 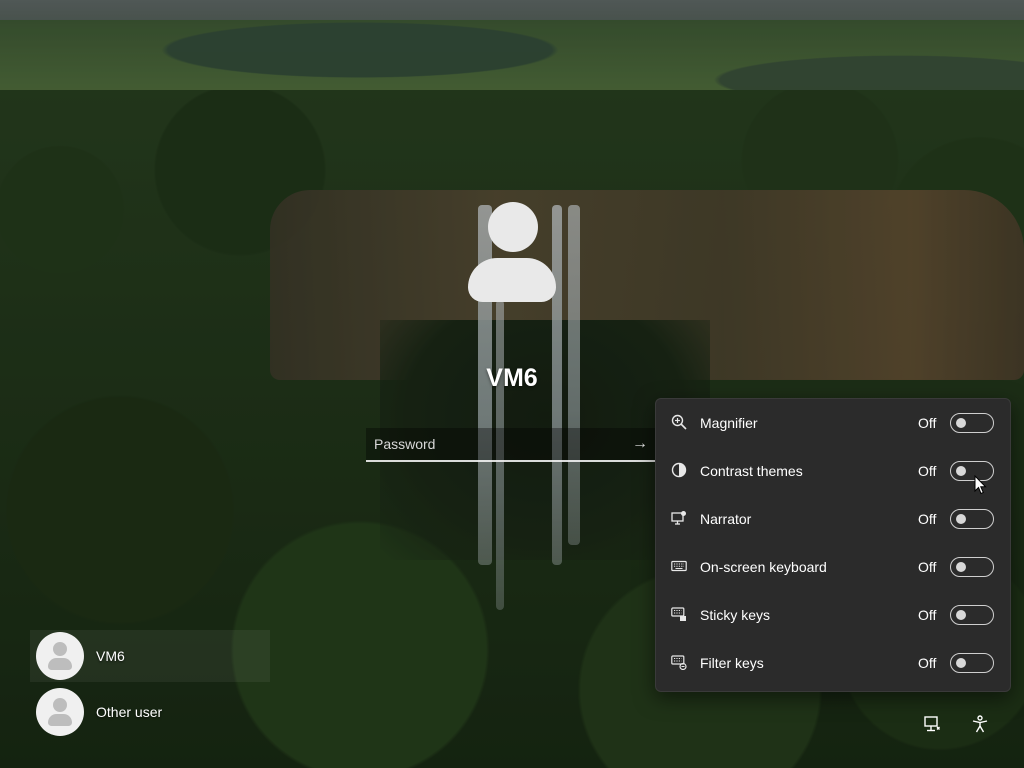 What do you see at coordinates (129, 712) in the screenshot?
I see `user-list-name: Other user` at bounding box center [129, 712].